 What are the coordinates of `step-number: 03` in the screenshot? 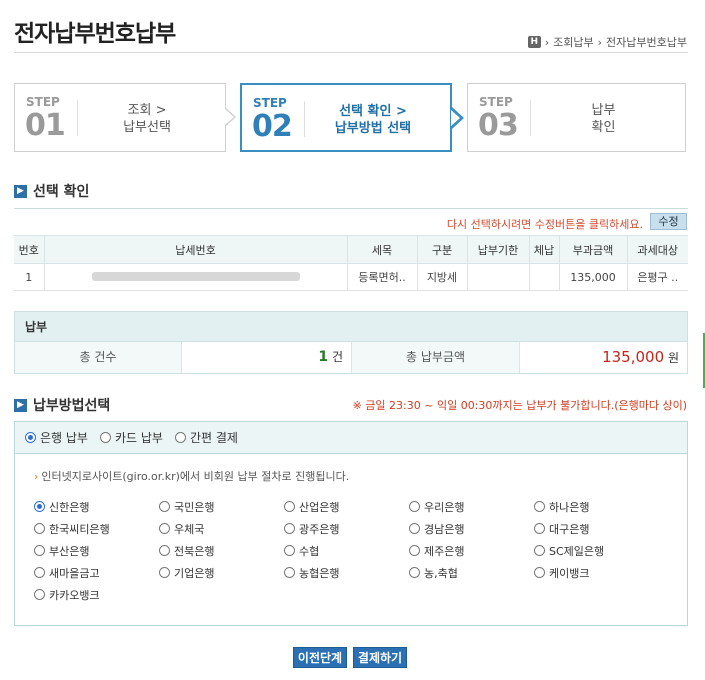 It's located at (498, 125).